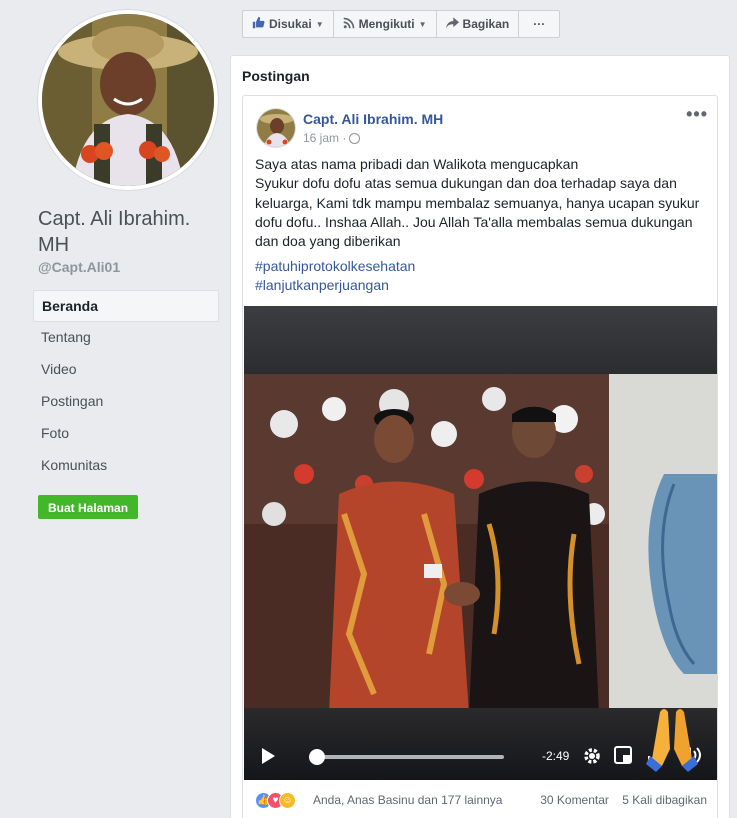  I want to click on share-button: Bagikan, so click(478, 24).